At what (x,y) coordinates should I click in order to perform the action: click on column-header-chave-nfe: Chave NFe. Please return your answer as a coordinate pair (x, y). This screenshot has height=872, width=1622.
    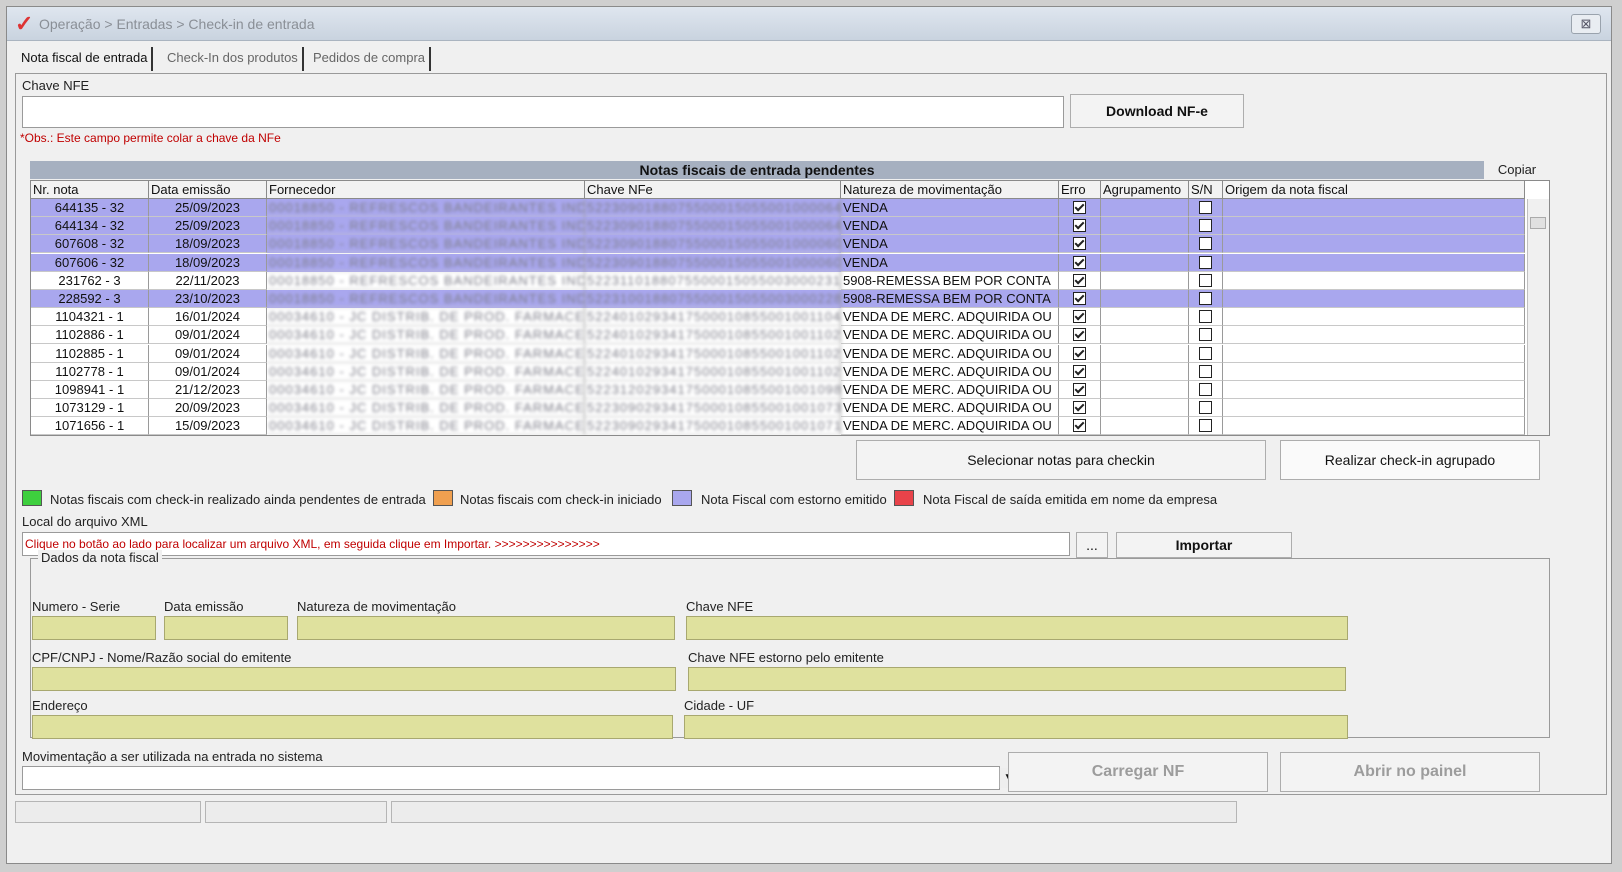
    Looking at the image, I should click on (713, 190).